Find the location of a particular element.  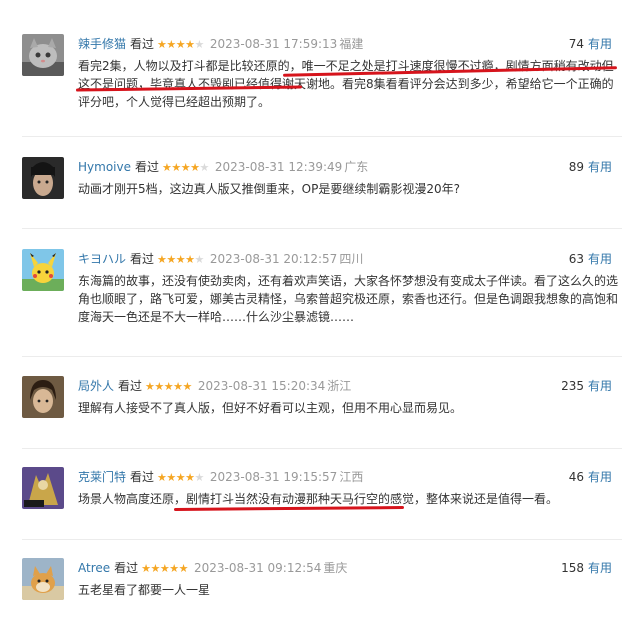

review-meta: Atree 看过 ★★★★★ 2023-08-31 09:12:54 重庆 is located at coordinates (212, 568).